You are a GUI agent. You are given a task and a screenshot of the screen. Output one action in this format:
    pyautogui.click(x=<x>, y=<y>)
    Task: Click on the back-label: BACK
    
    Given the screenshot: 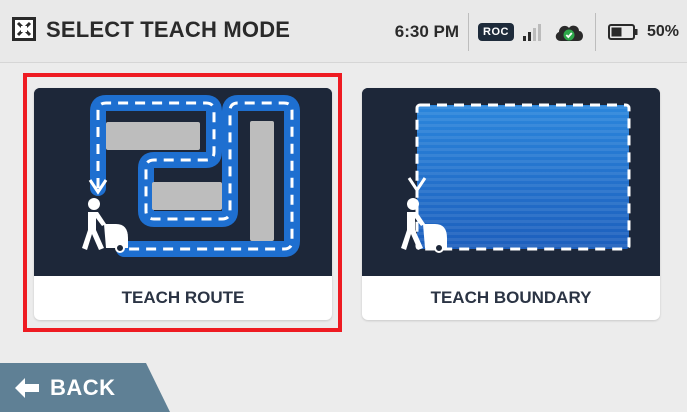 What is the action you would take?
    pyautogui.click(x=83, y=387)
    